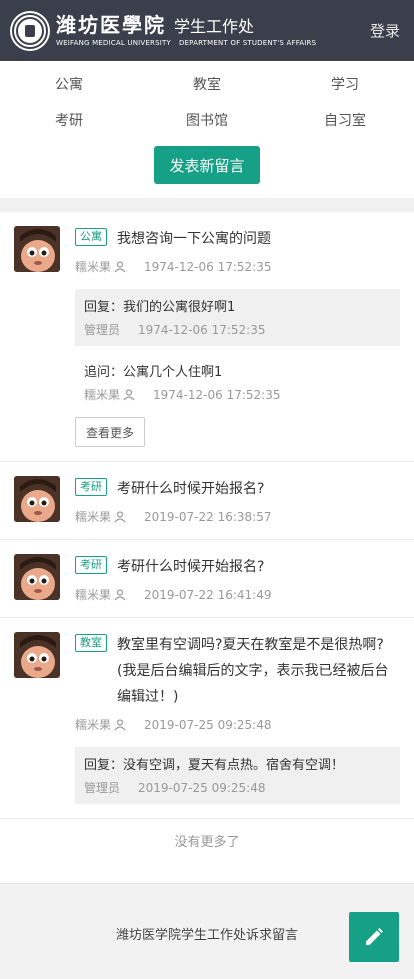  I want to click on school-name-cn: 潍坊医學院, so click(111, 24).